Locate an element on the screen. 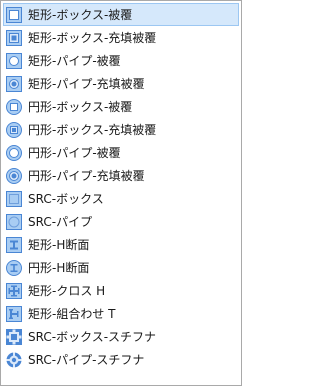 This screenshot has width=320, height=386. menu-item-rect-box-filled-coated: 矩形-ボックス-充填被覆 is located at coordinates (121, 37).